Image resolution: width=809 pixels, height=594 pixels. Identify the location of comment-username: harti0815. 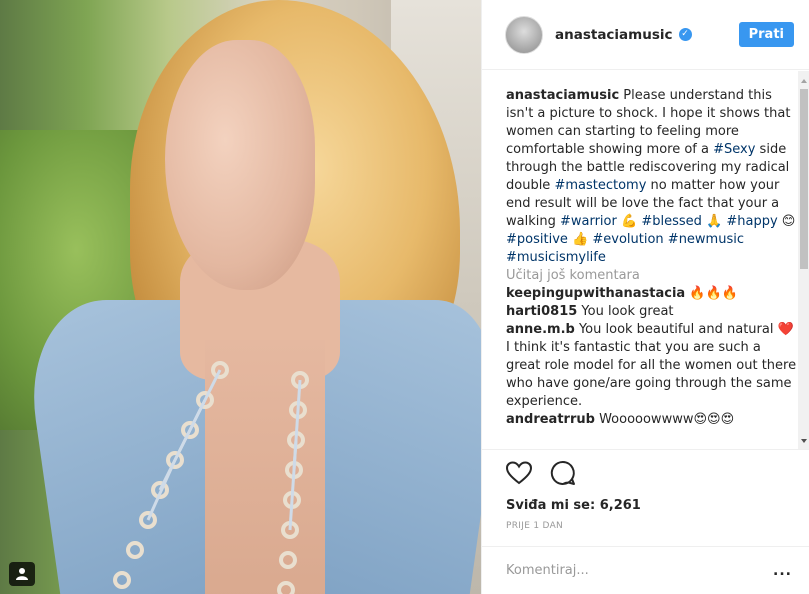
(541, 311).